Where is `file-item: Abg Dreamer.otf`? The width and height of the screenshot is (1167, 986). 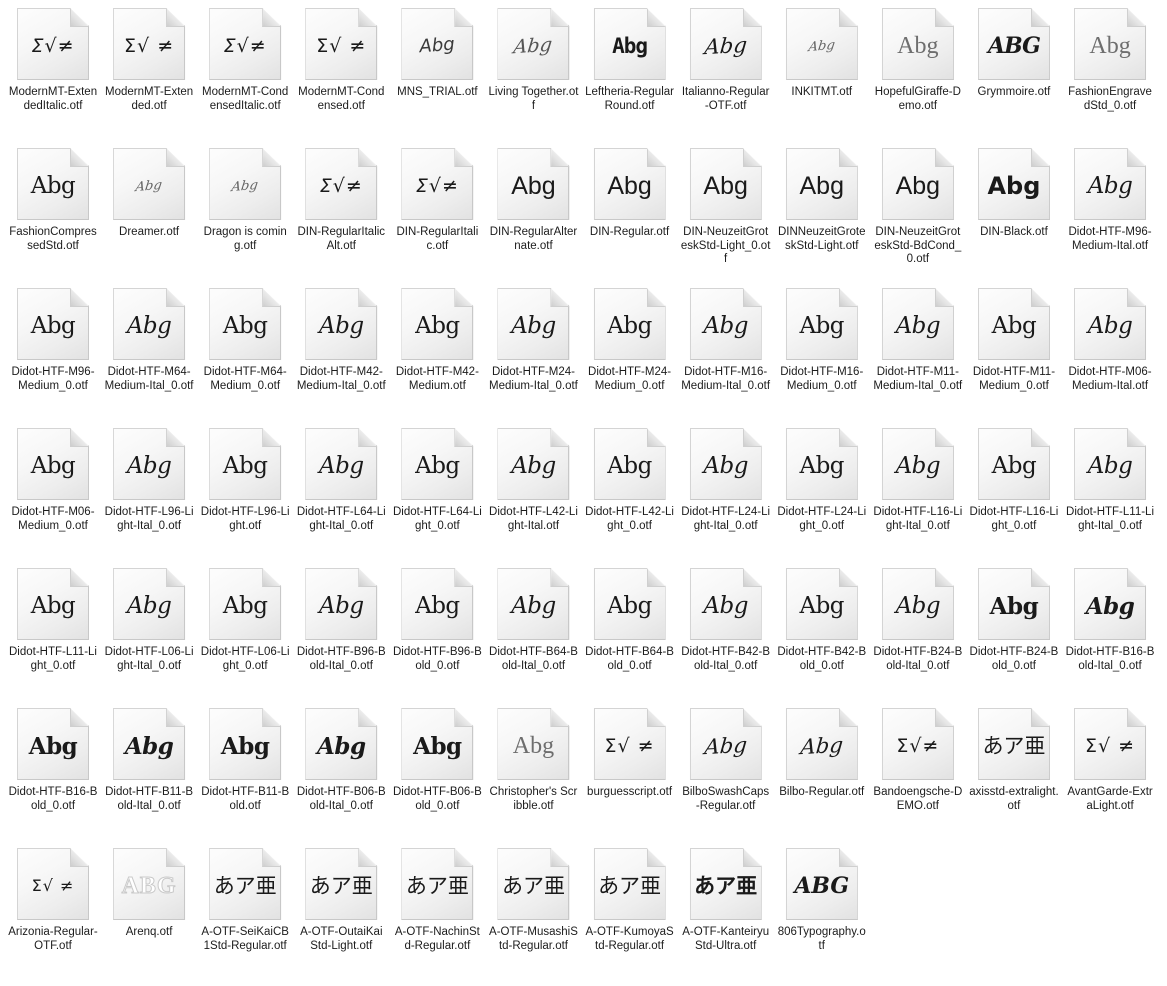 file-item: Abg Dreamer.otf is located at coordinates (149, 214).